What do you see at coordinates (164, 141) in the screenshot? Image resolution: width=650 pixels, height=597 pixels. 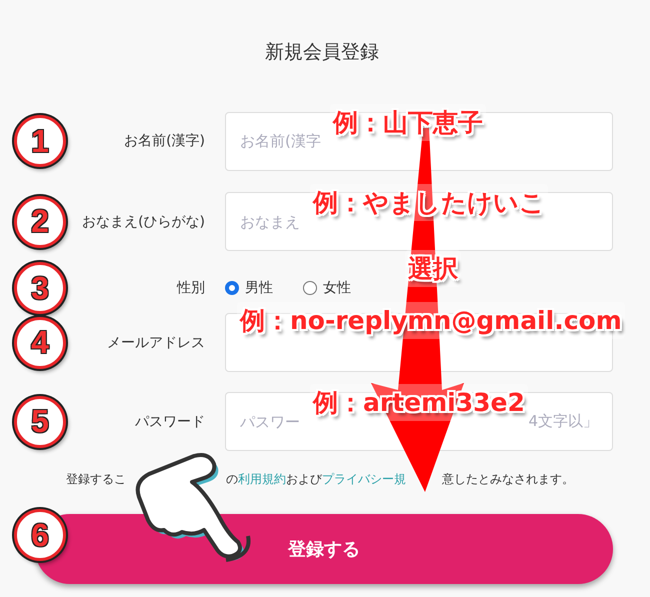 I see `field-label: お名前(漢字)` at bounding box center [164, 141].